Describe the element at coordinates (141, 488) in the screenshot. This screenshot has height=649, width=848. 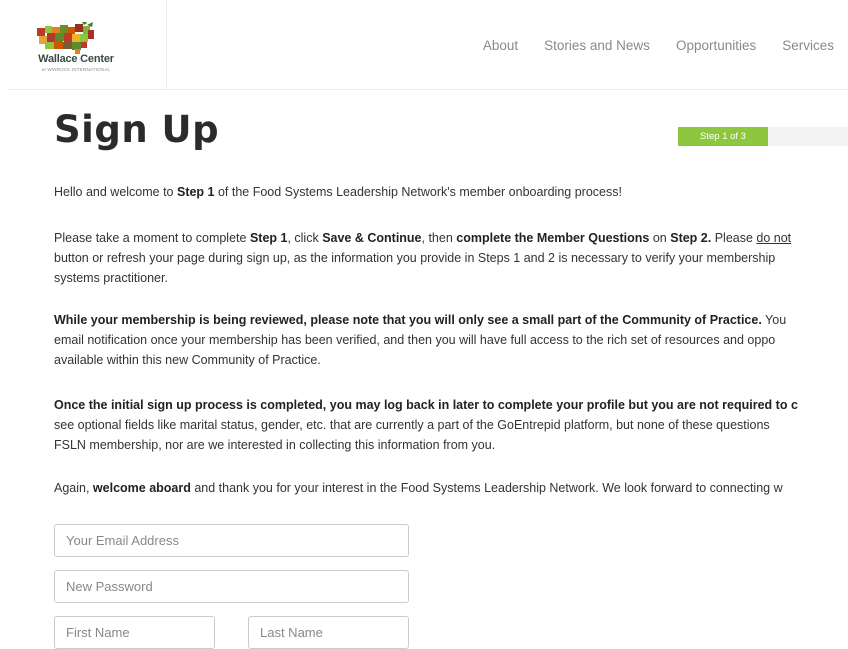
I see `bold-text: welcome aboard` at that location.